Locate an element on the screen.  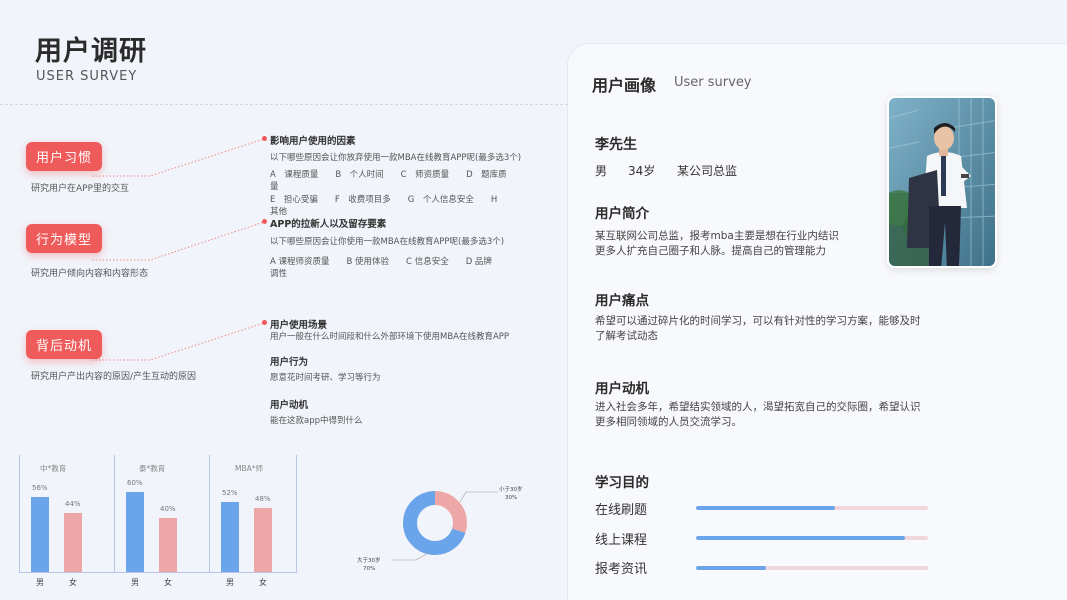
persona-subtitle: User survey is located at coordinates (713, 82).